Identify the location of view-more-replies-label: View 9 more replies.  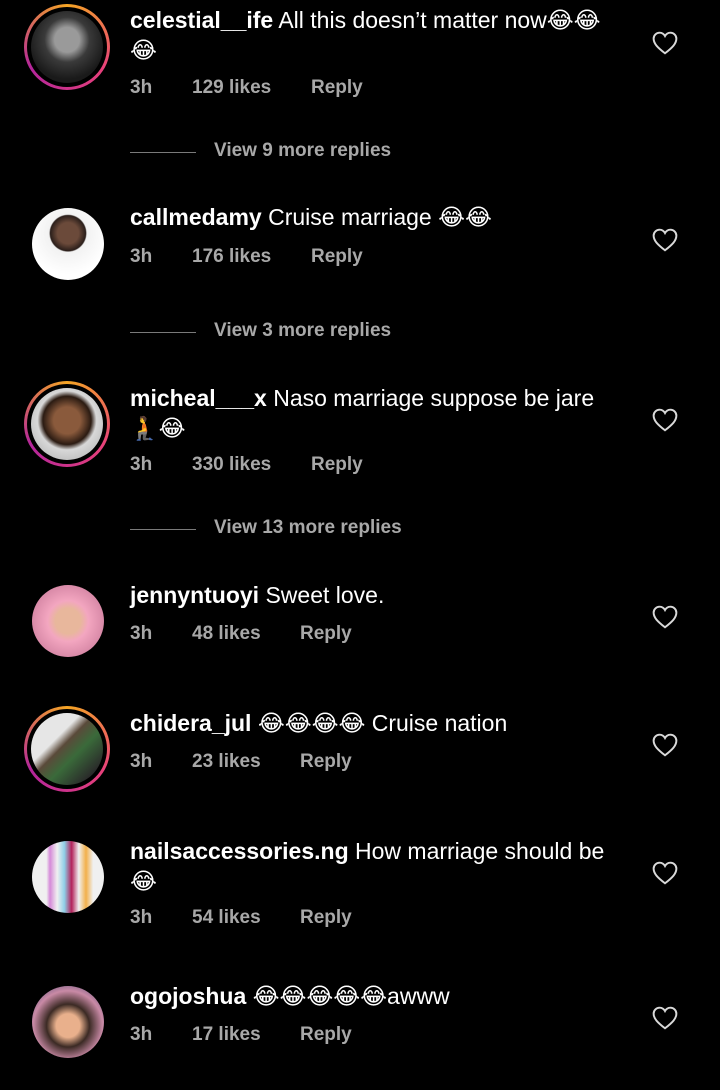
(302, 151).